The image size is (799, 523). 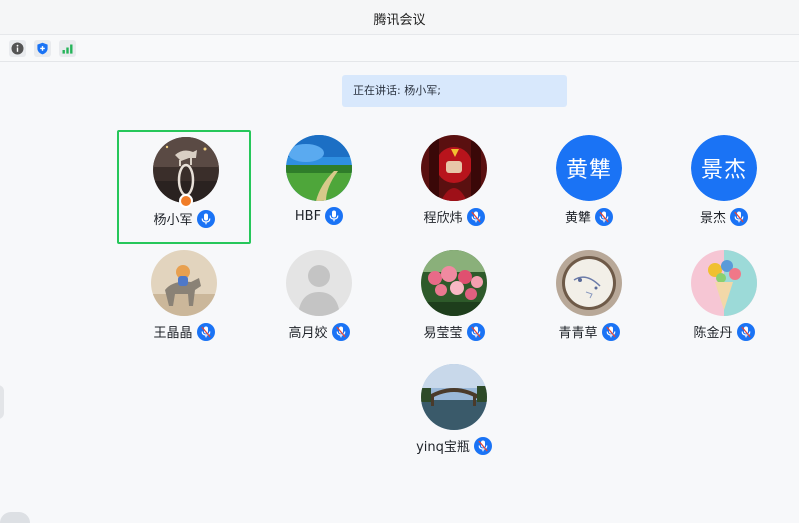 I want to click on participant-tile-chengxinwei: 程欣炜, so click(x=454, y=187).